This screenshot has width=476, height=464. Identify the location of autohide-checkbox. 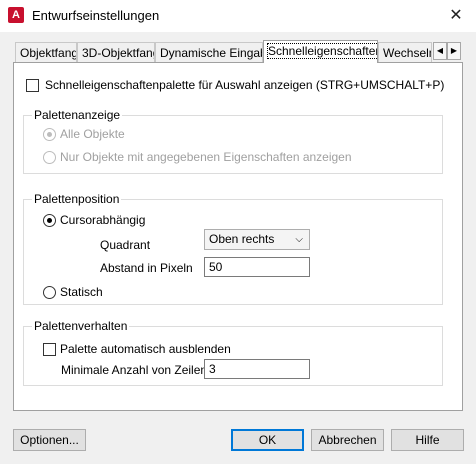
(49, 349).